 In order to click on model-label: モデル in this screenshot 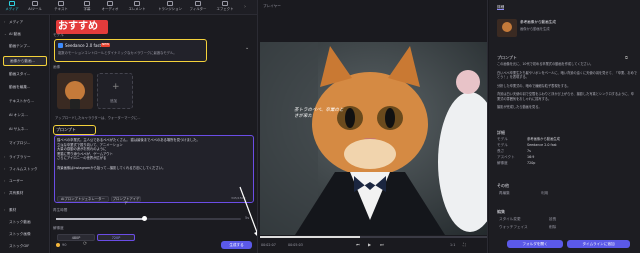, I will do `click(58, 35)`.